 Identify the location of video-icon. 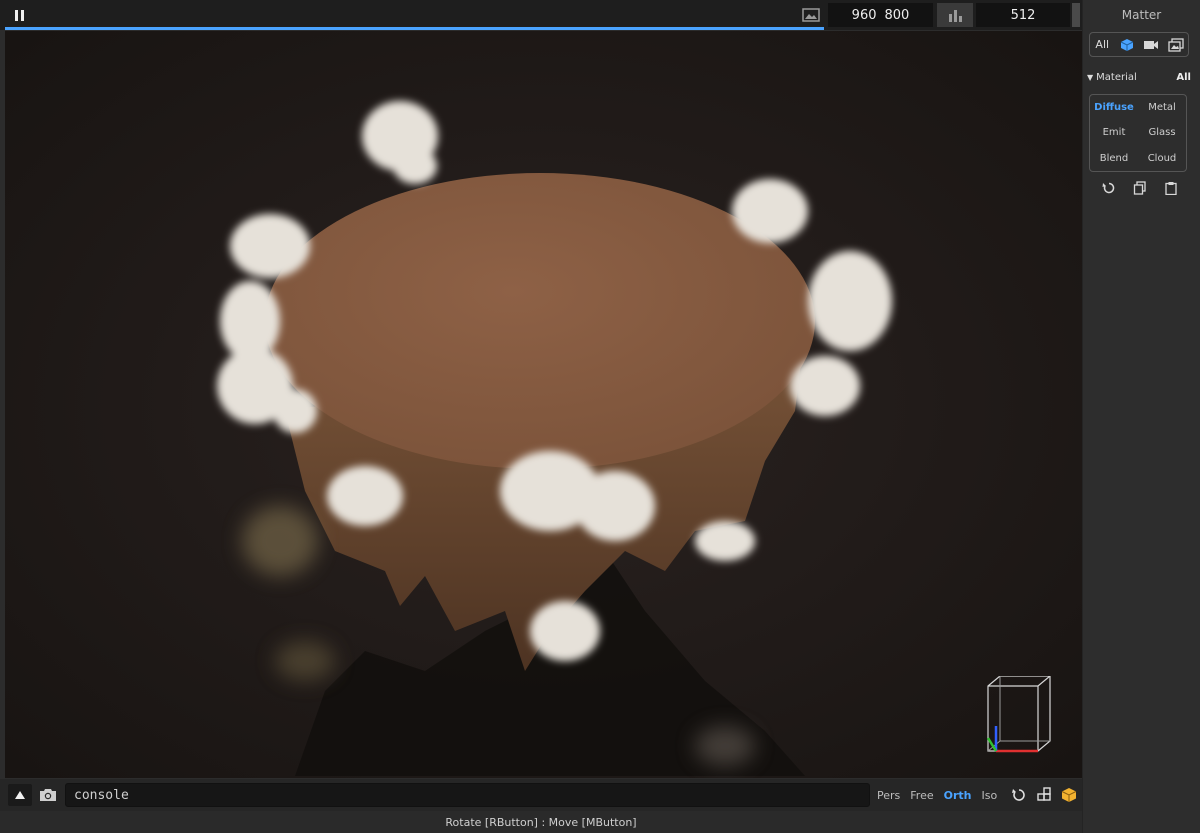
(1151, 45).